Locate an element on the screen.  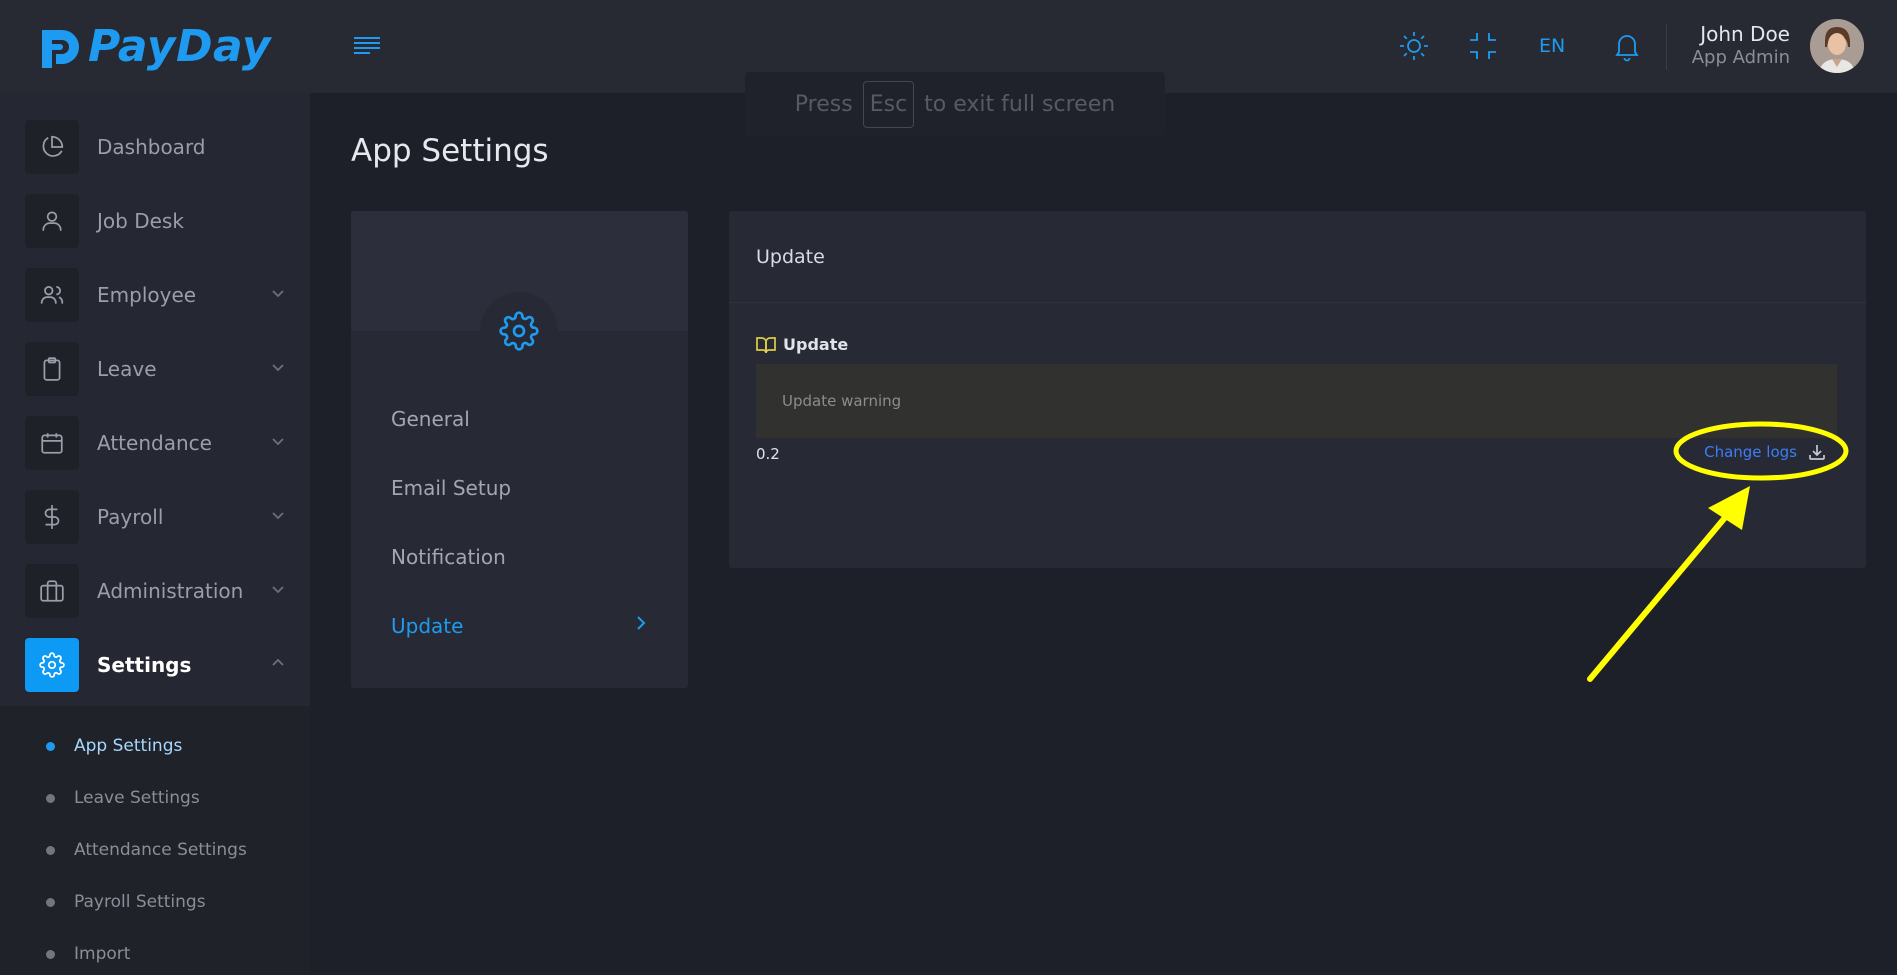
sidebar-item-settings: Settings is located at coordinates (155, 664).